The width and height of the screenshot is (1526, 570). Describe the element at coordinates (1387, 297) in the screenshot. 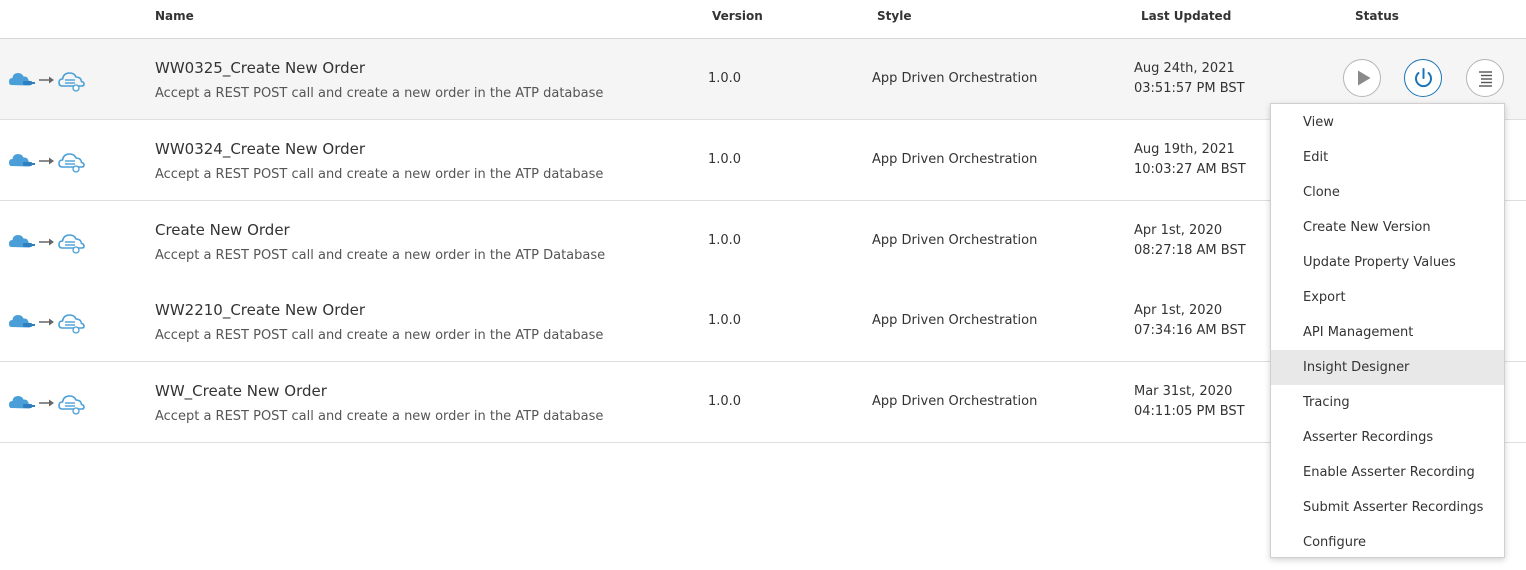

I see `menu-item-export: Export` at that location.